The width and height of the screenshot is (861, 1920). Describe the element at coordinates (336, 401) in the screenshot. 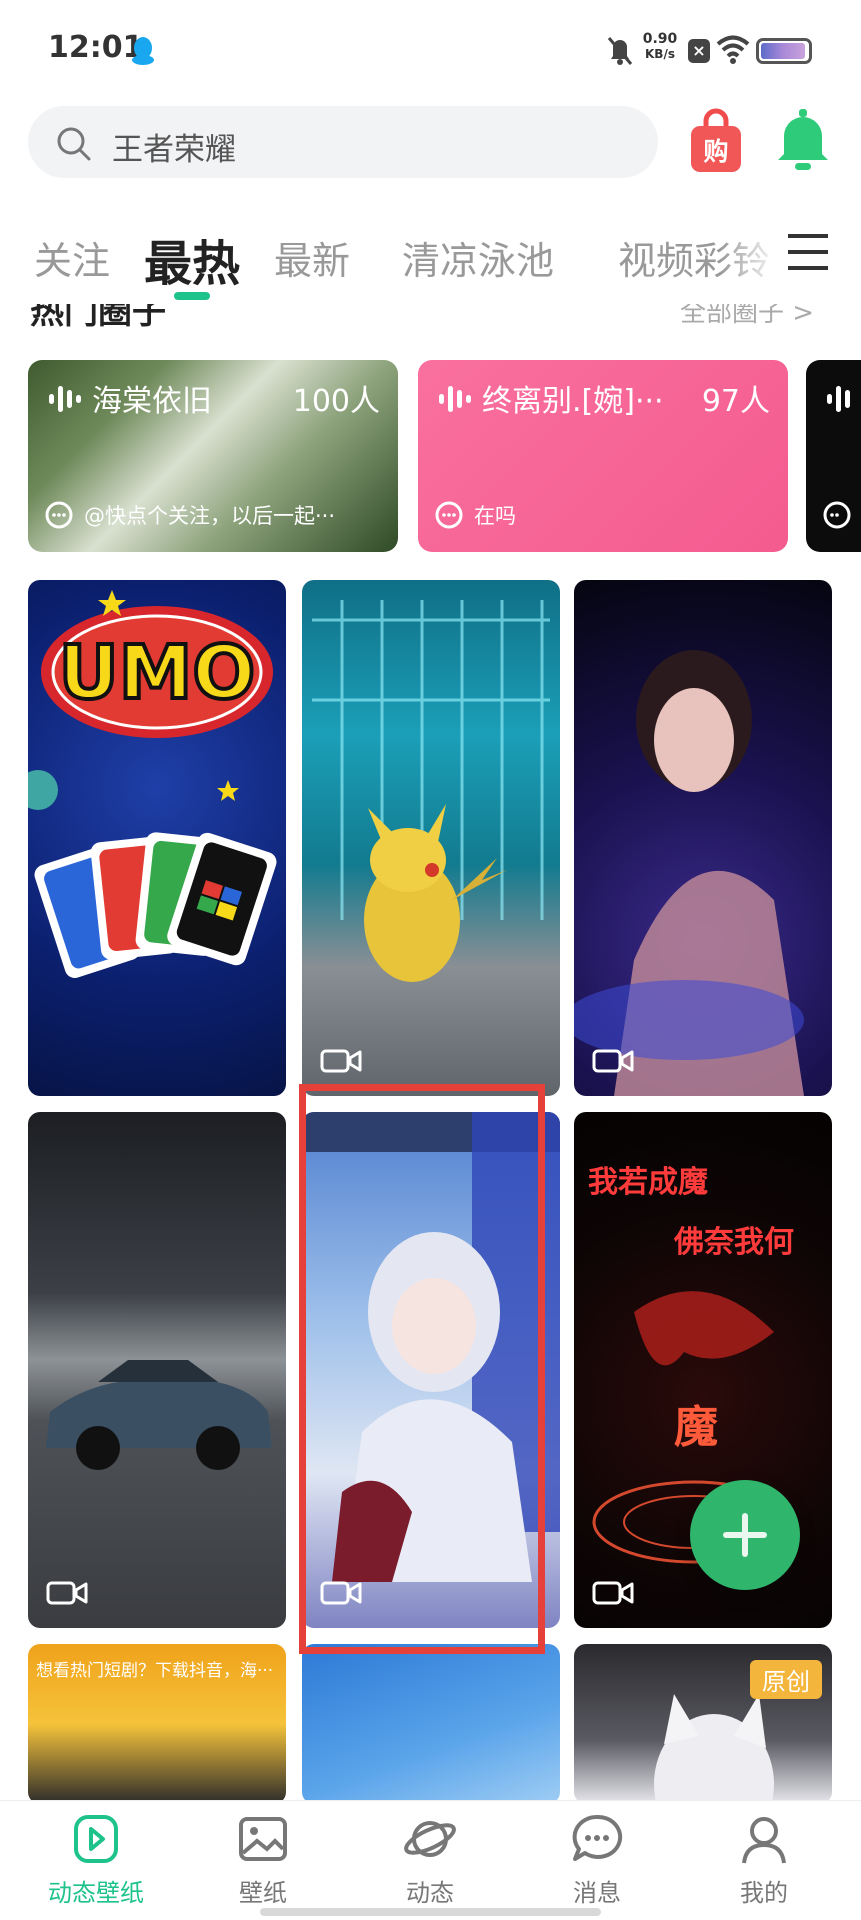

I see `circle-member-count: 100人` at that location.